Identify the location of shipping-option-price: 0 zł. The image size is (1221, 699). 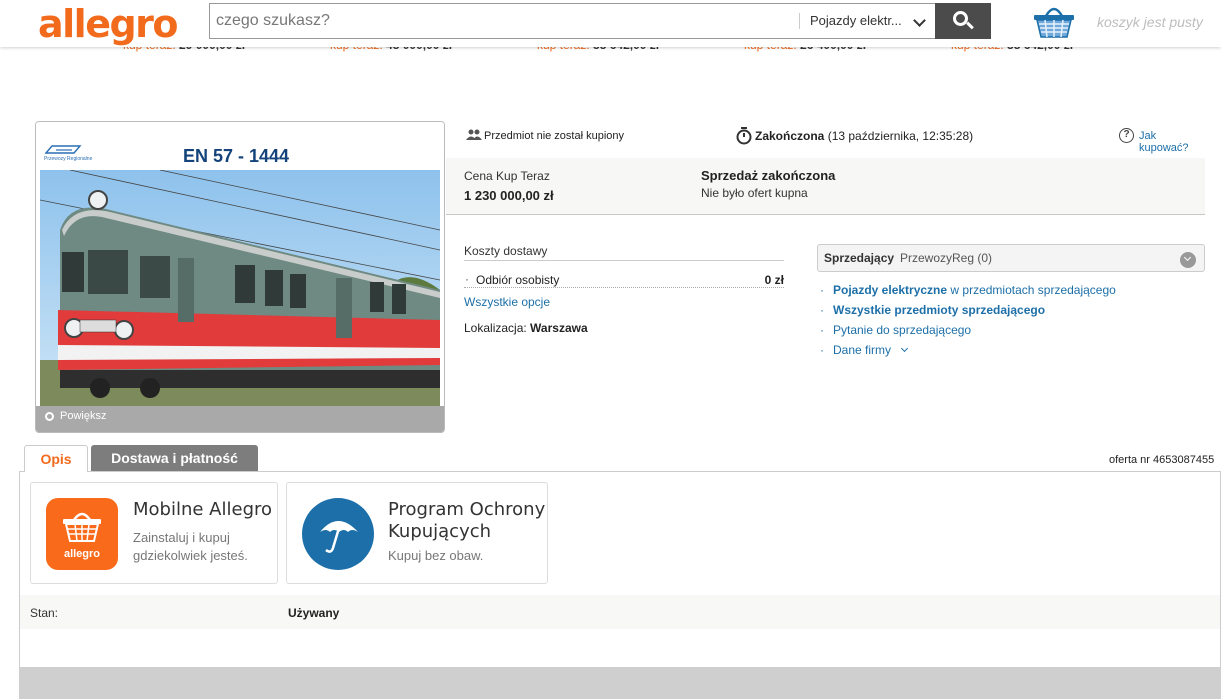
(774, 280).